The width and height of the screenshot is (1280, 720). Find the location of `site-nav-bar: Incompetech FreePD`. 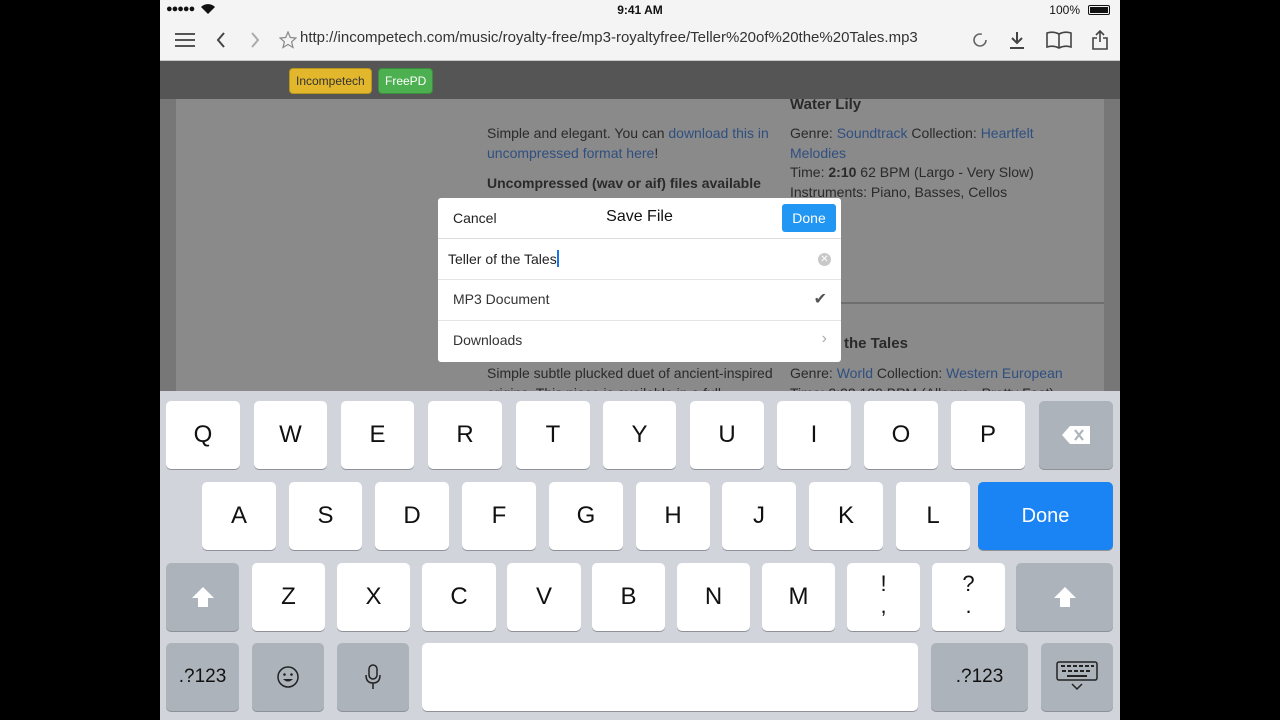

site-nav-bar: Incompetech FreePD is located at coordinates (640, 80).